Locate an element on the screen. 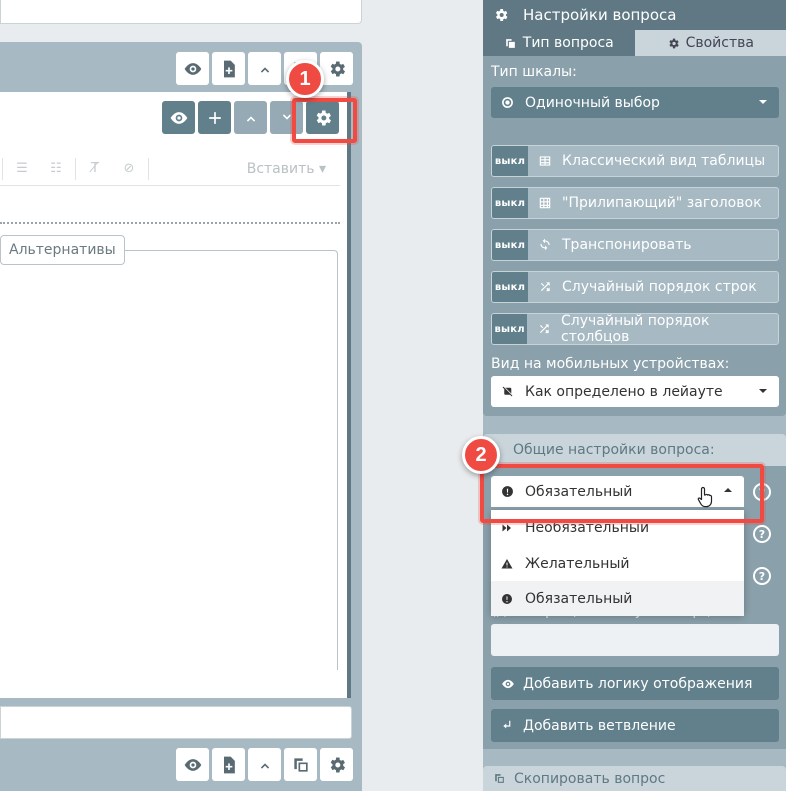 This screenshot has height=791, width=786. tab-properties: Свойства is located at coordinates (710, 43).